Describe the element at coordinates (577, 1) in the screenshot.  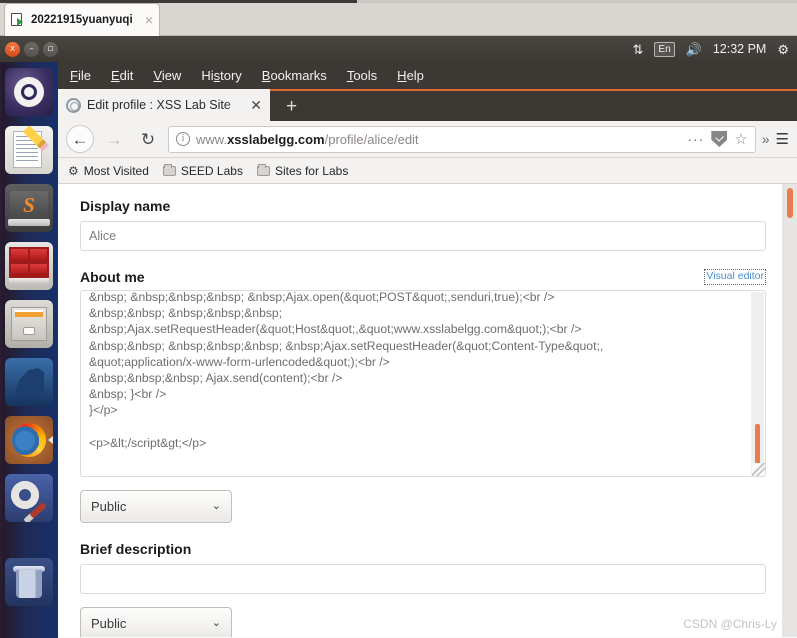
I see `vm-tabstrip-highlight` at that location.